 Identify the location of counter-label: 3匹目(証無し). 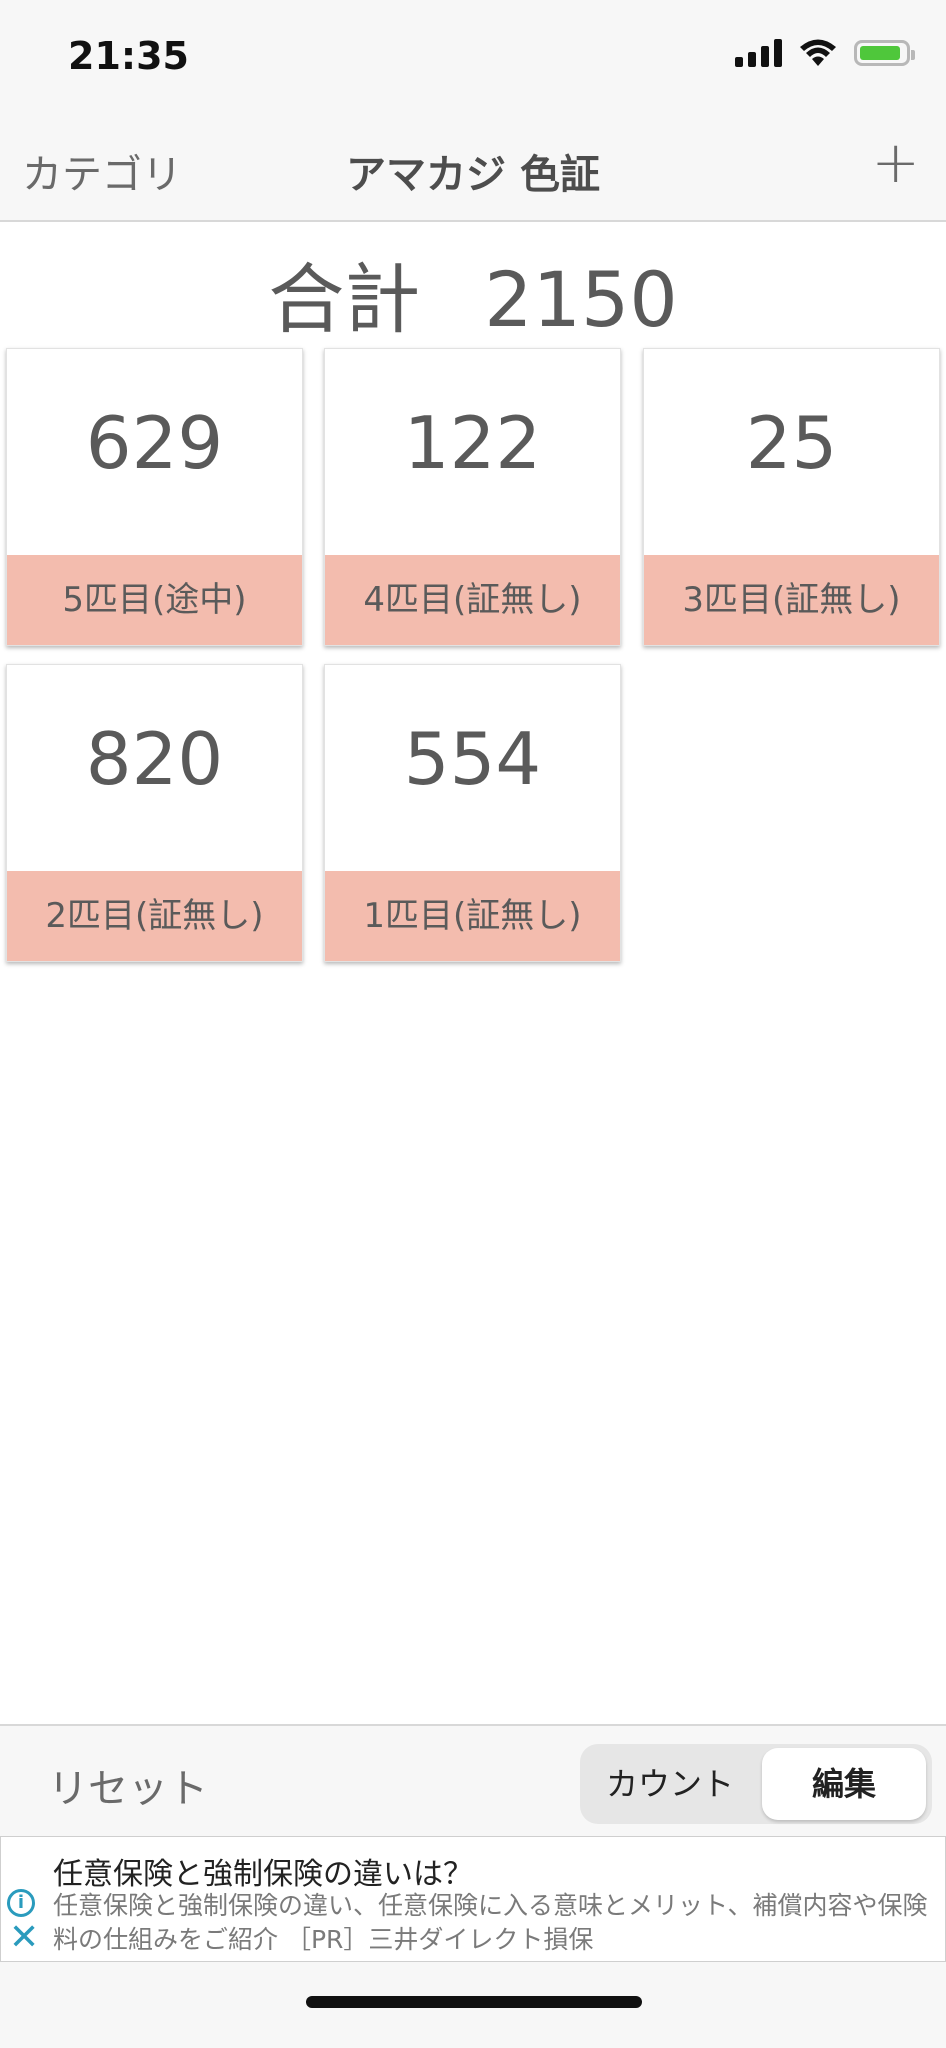
(791, 600).